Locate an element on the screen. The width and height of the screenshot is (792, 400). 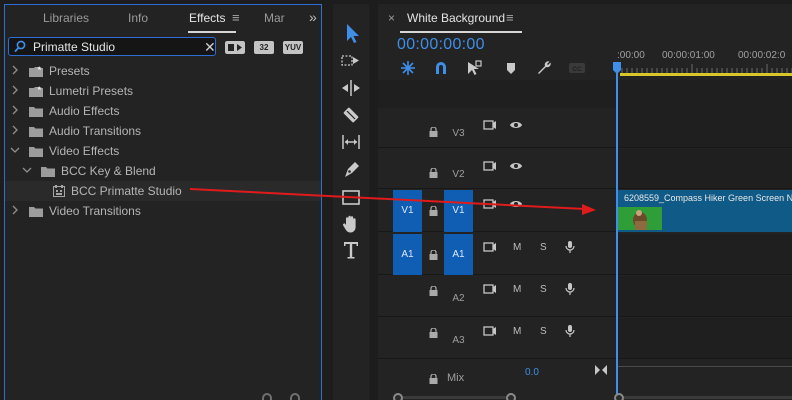
tab-libraries: Libraries is located at coordinates (66, 18).